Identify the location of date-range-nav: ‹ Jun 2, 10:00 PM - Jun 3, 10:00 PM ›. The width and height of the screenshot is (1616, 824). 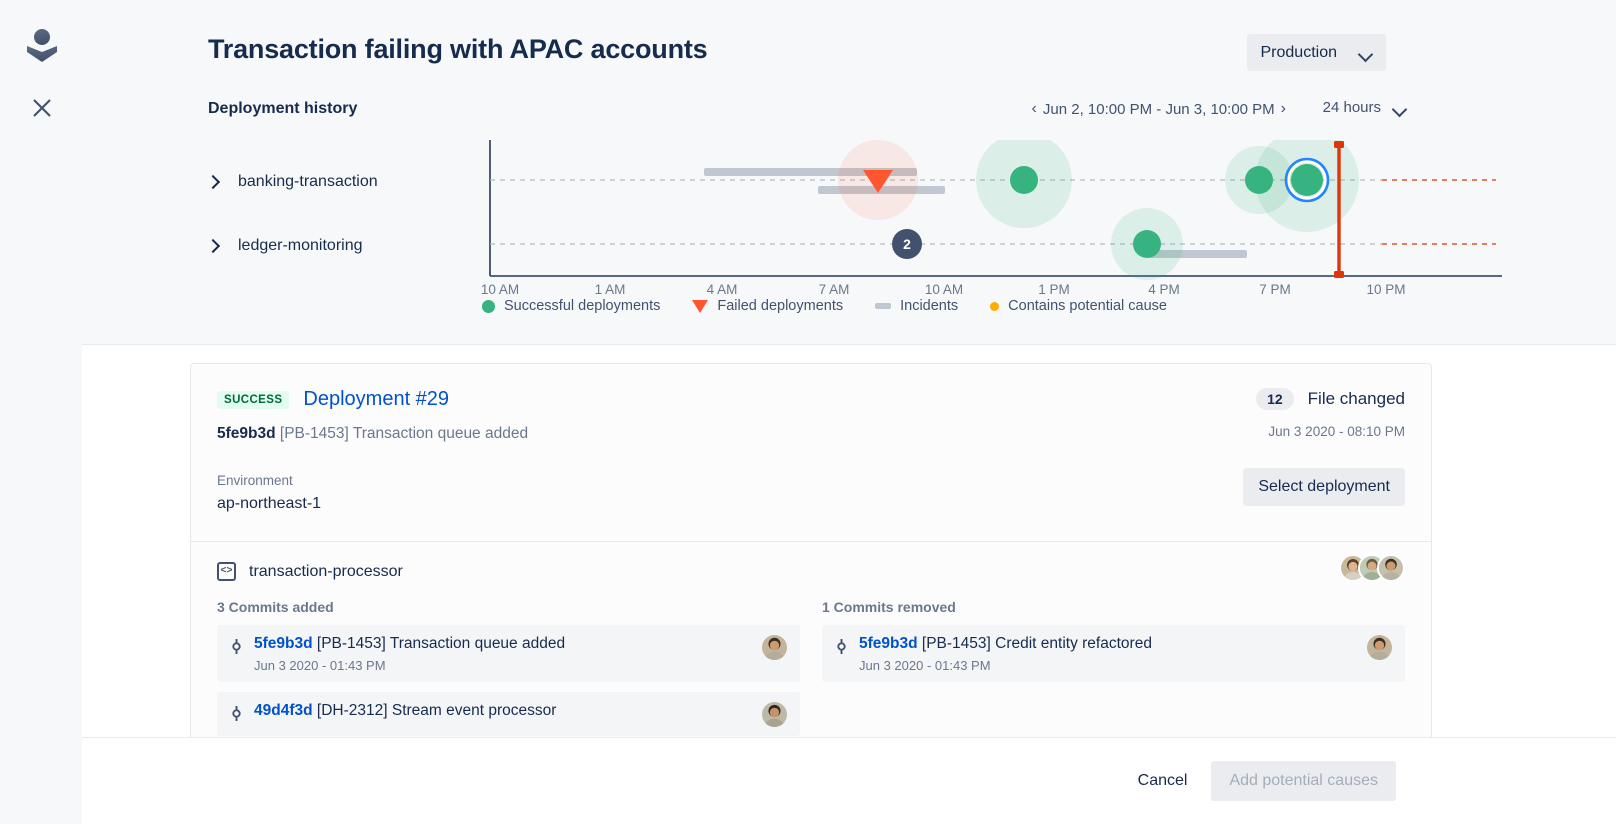
(1159, 109).